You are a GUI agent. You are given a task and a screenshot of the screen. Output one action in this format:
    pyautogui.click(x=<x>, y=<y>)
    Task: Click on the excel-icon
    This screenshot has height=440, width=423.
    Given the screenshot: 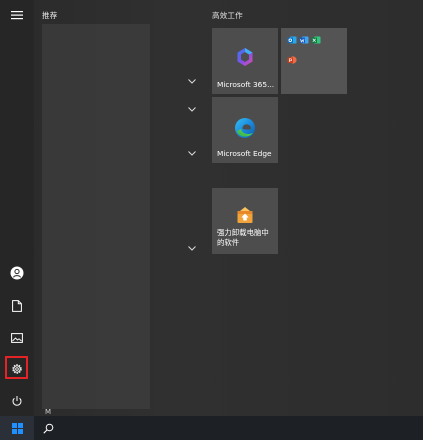 What is the action you would take?
    pyautogui.click(x=316, y=40)
    